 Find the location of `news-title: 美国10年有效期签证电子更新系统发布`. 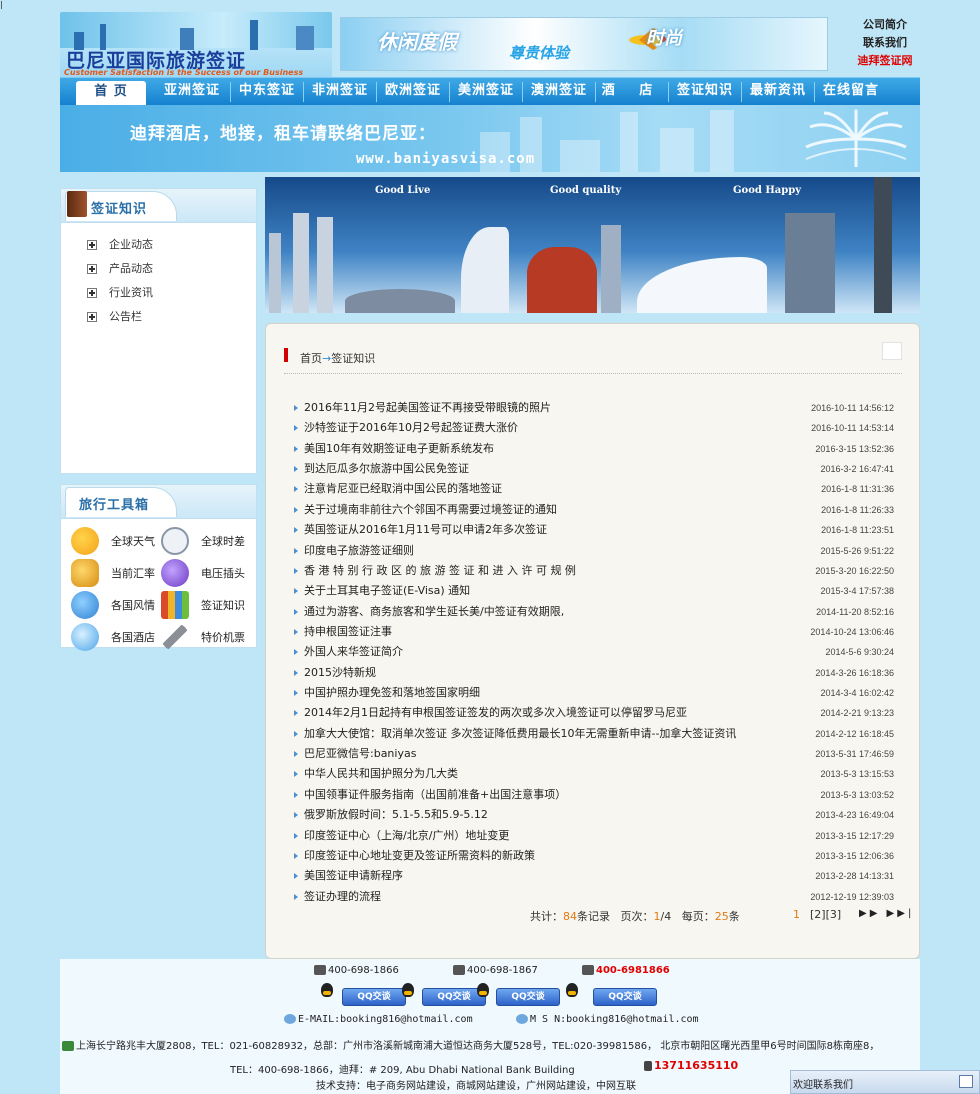

news-title: 美国10年有效期签证电子更新系统发布 is located at coordinates (399, 449).